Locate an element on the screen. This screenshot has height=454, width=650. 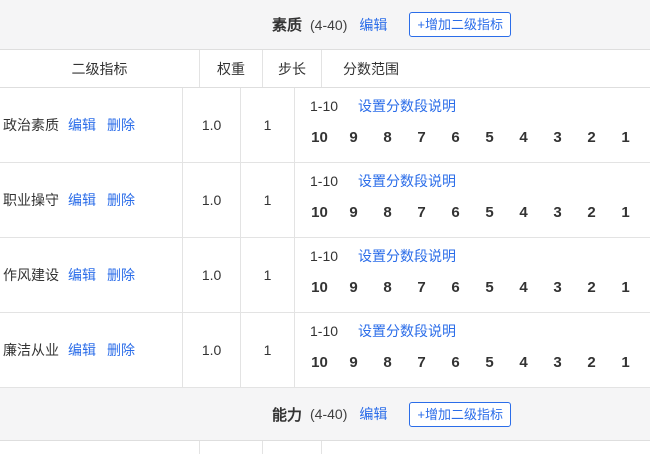
section-band-nengli: 能力 (4-40) 编辑 +增加二级指标 is located at coordinates (325, 414).